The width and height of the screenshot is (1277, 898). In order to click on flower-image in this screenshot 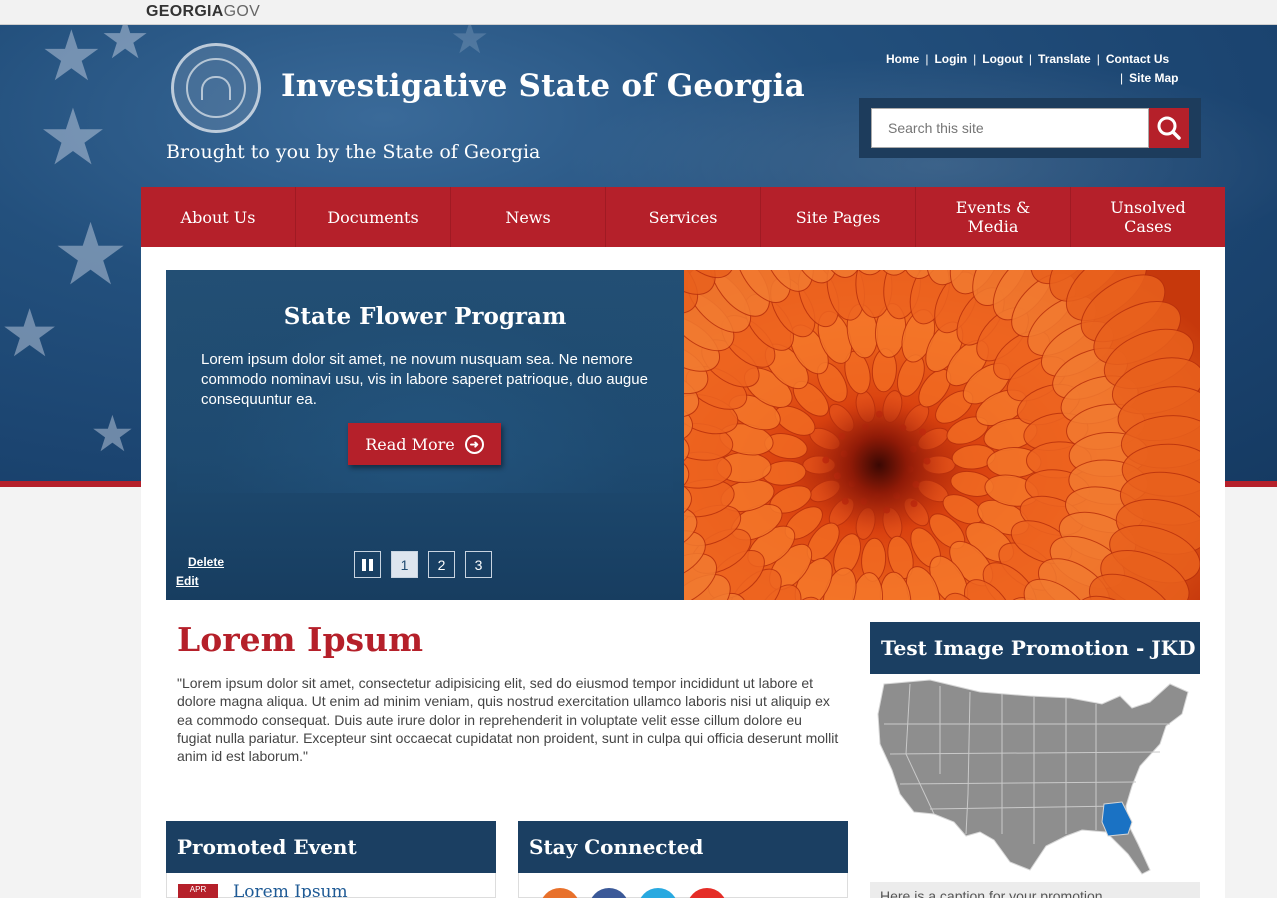, I will do `click(942, 435)`.